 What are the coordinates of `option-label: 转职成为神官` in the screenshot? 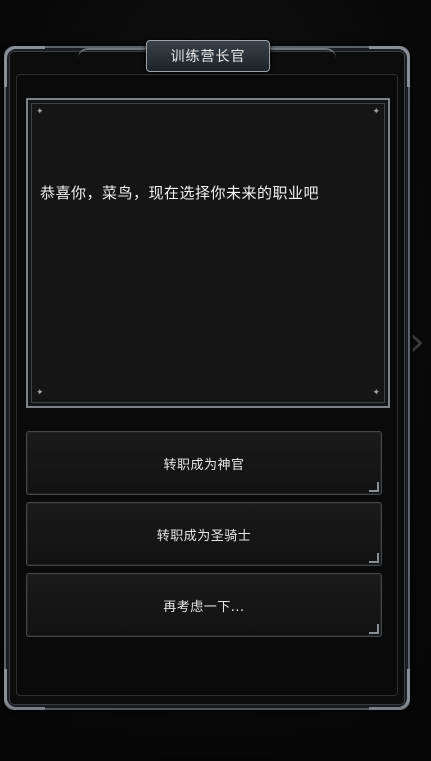 It's located at (204, 465).